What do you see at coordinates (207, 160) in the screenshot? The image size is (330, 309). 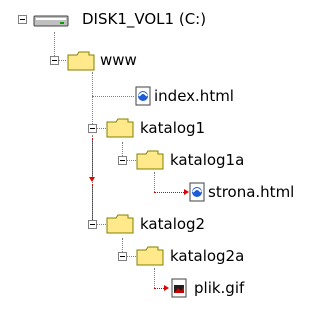 I see `tree-item-label: katalog1a` at bounding box center [207, 160].